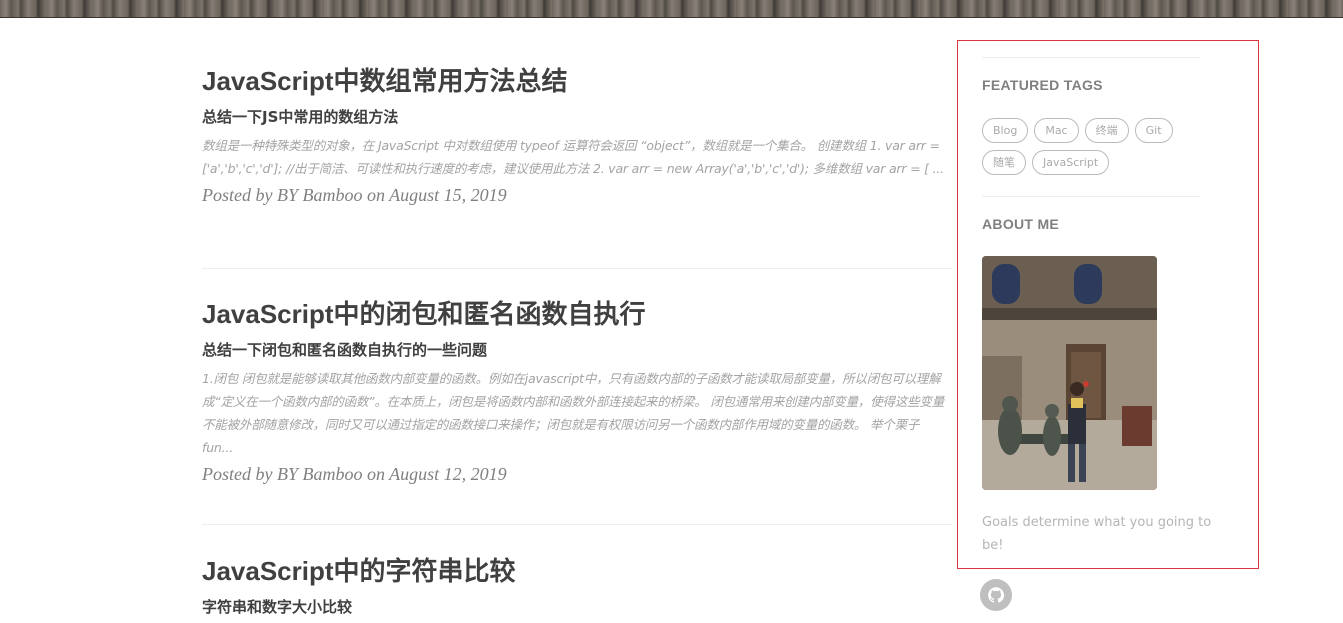 The width and height of the screenshot is (1343, 623). Describe the element at coordinates (1069, 373) in the screenshot. I see `about-me-photo` at that location.